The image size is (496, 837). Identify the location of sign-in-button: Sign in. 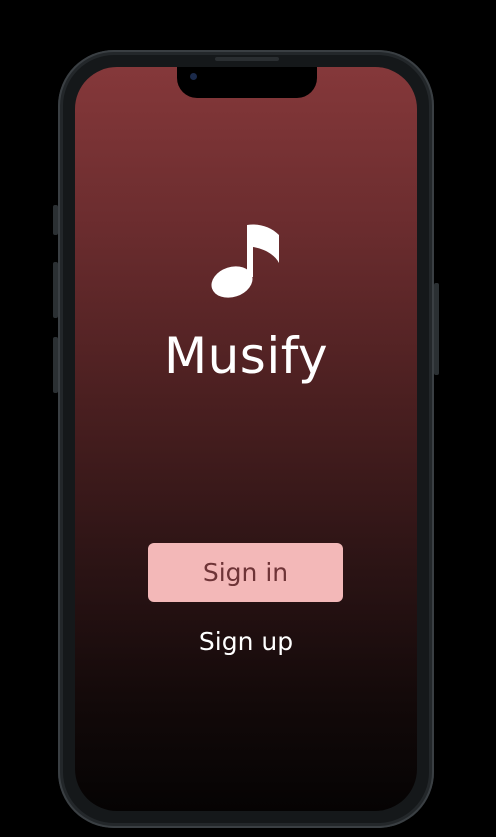
(245, 572).